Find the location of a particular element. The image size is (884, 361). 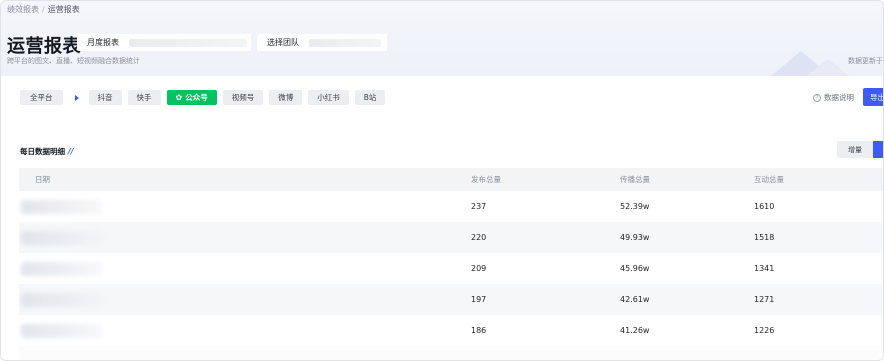

column-header-date: 日期 is located at coordinates (42, 179).